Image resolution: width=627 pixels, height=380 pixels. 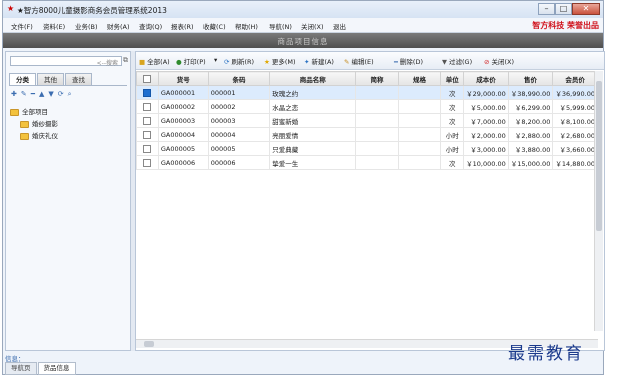 What do you see at coordinates (313, 78) in the screenshot?
I see `column-header: 商品名称` at bounding box center [313, 78].